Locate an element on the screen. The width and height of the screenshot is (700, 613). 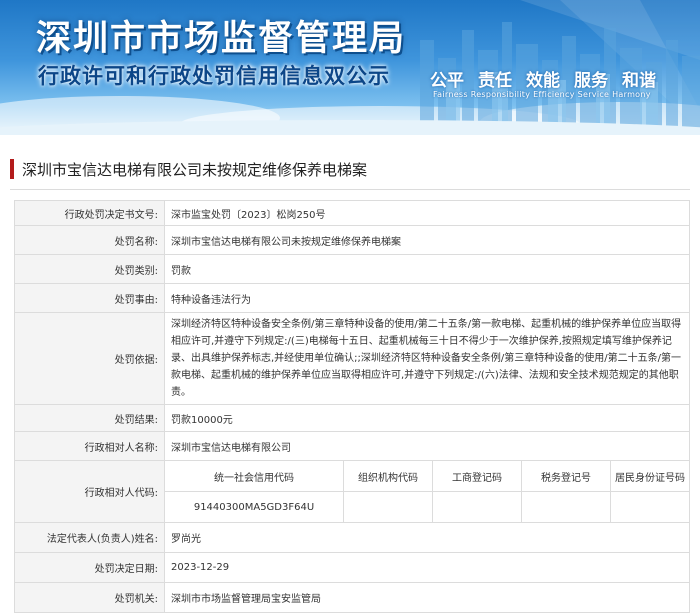
code-header: 统一社会信用代码 is located at coordinates (254, 476).